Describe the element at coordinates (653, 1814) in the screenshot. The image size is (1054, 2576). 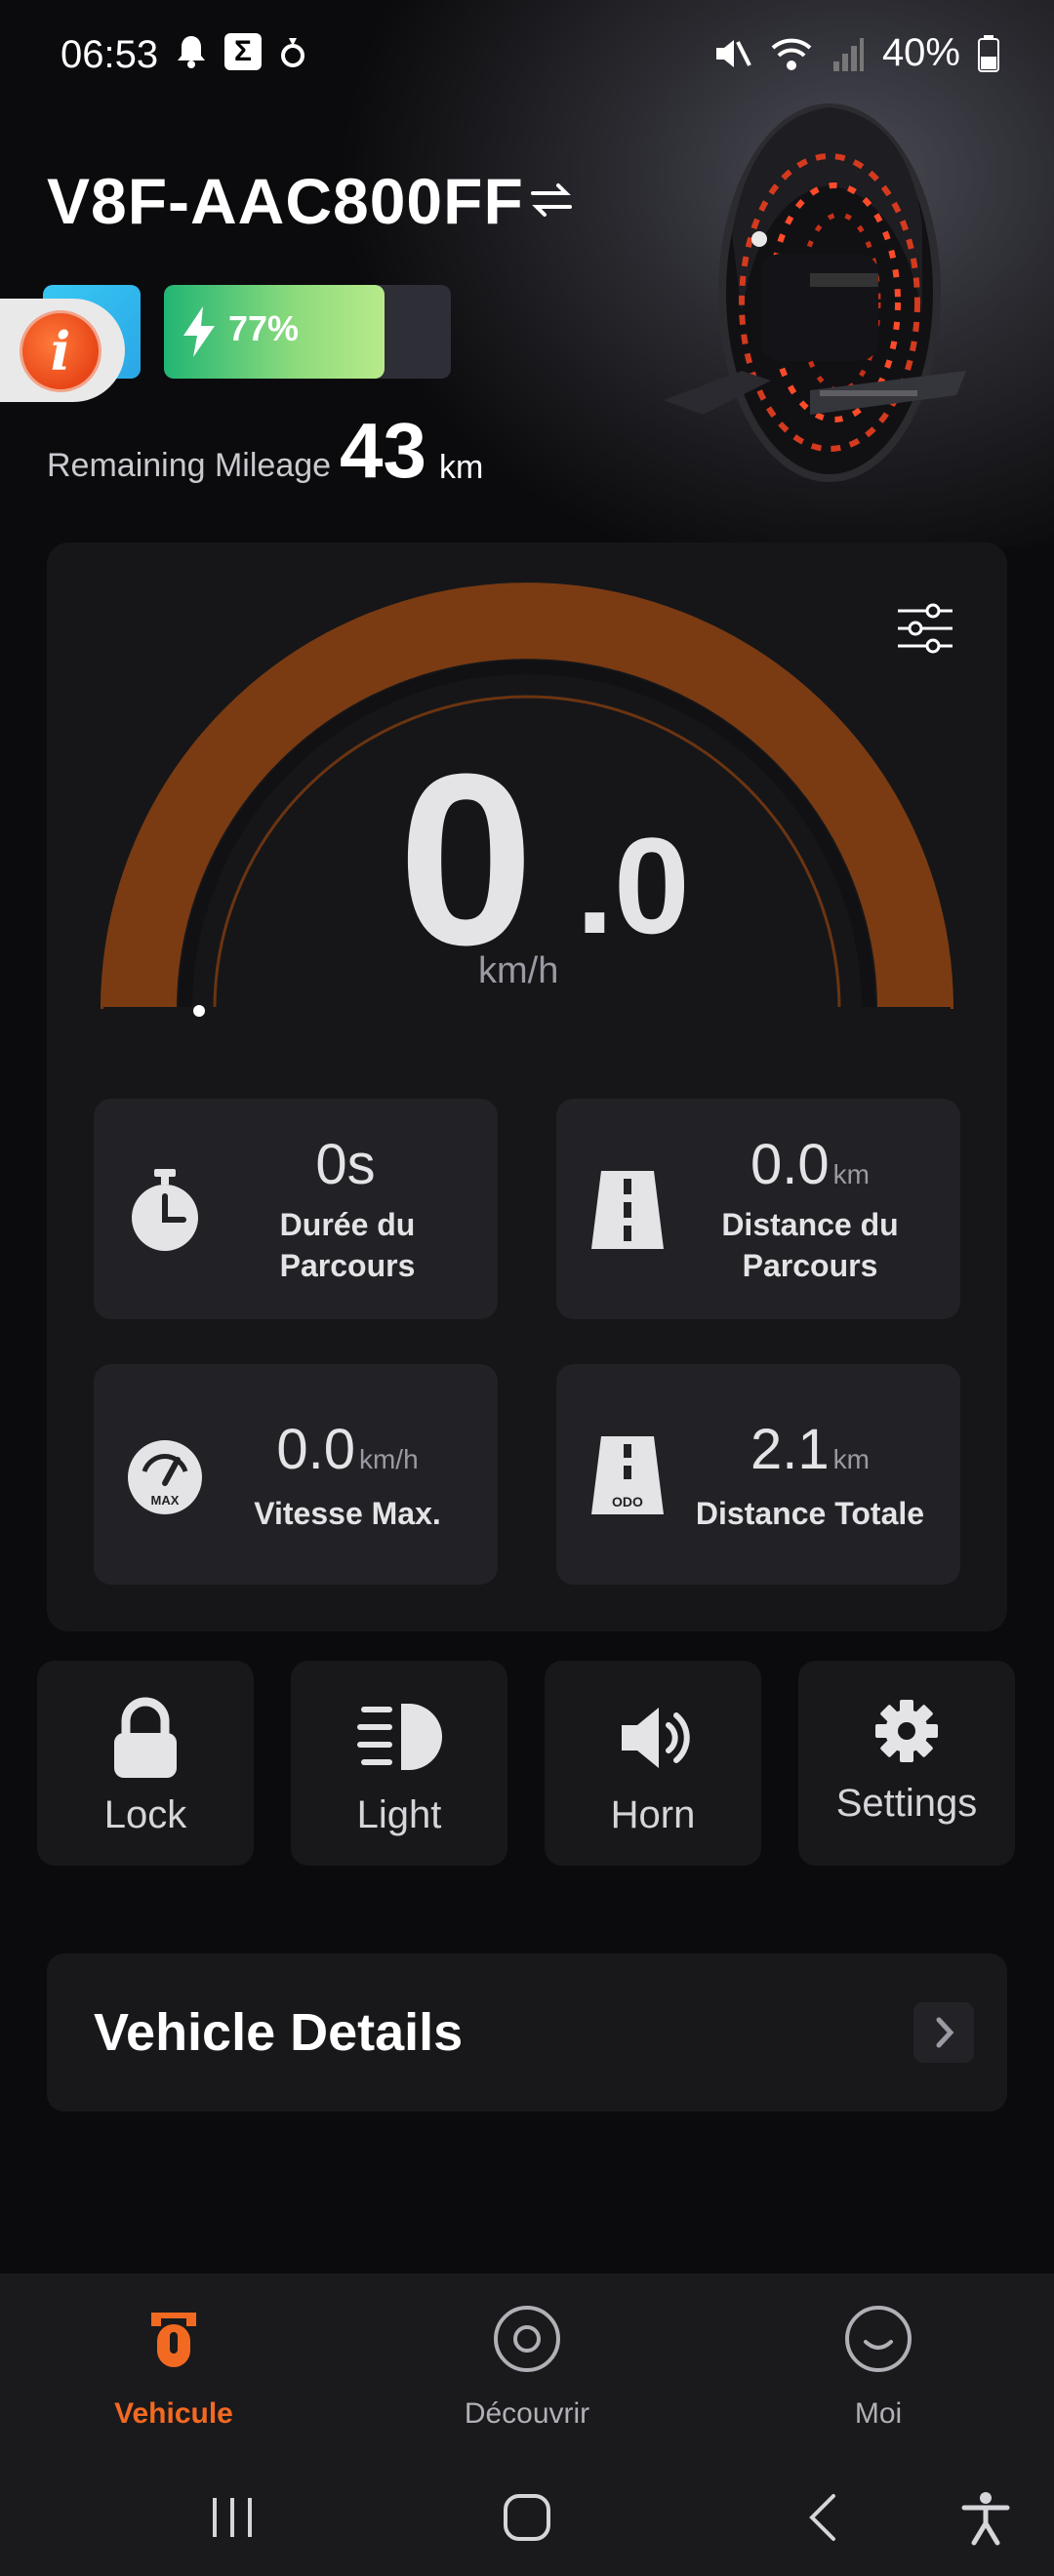
I see `horn-label: Horn` at that location.